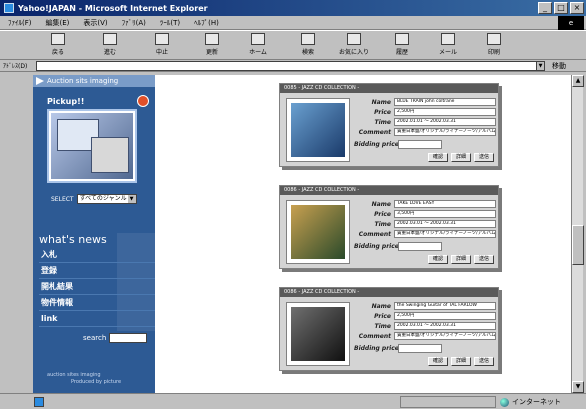 This screenshot has width=586, height=409. What do you see at coordinates (578, 245) in the screenshot?
I see `scroll-thumb` at bounding box center [578, 245].